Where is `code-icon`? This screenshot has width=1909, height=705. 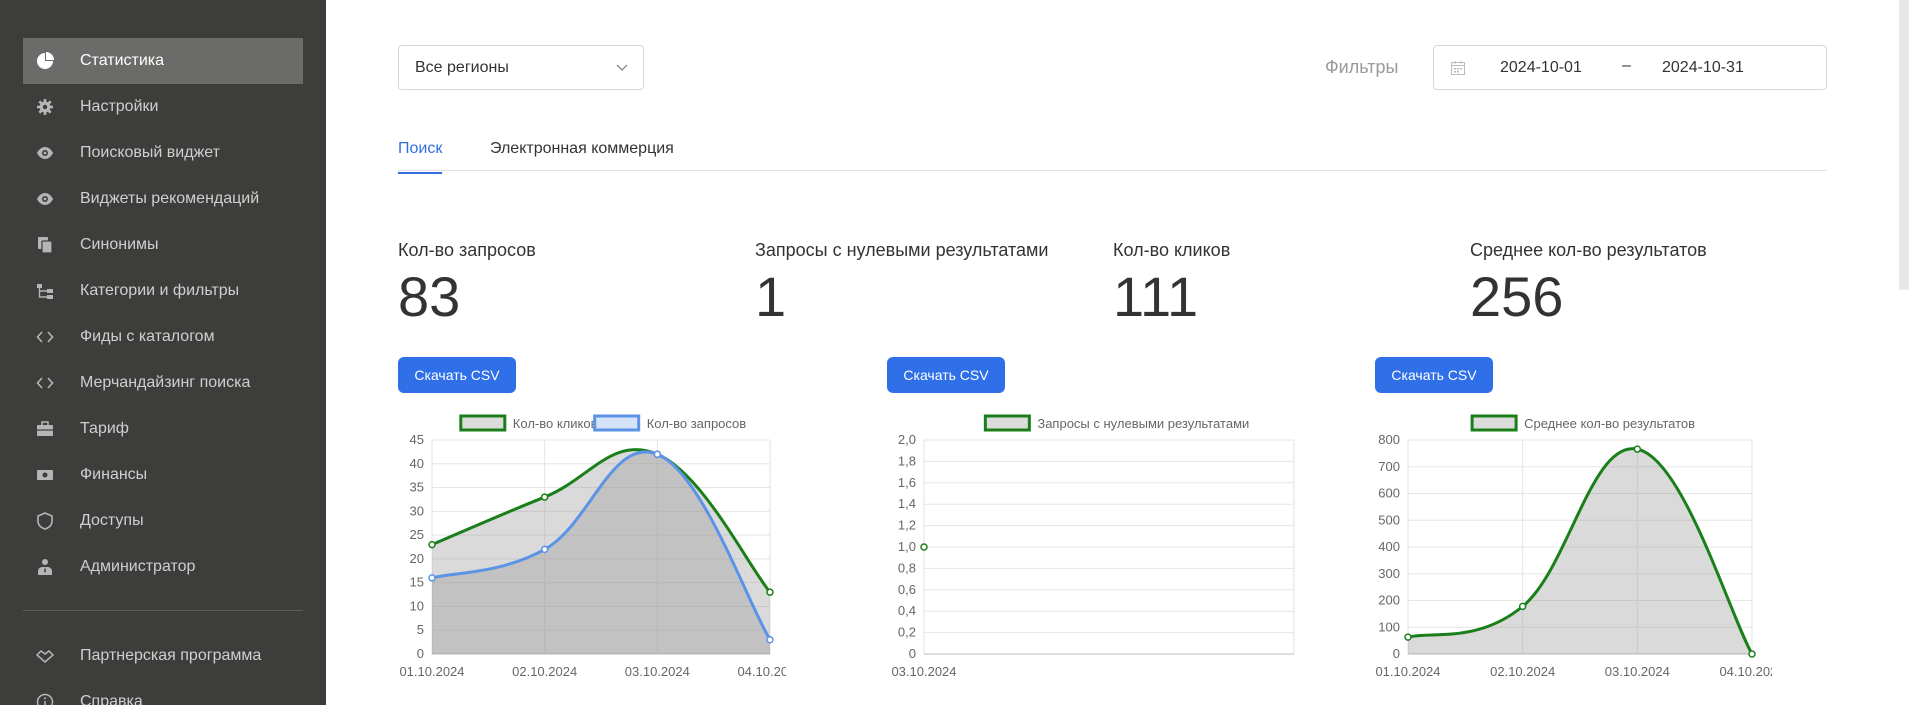 code-icon is located at coordinates (45, 337).